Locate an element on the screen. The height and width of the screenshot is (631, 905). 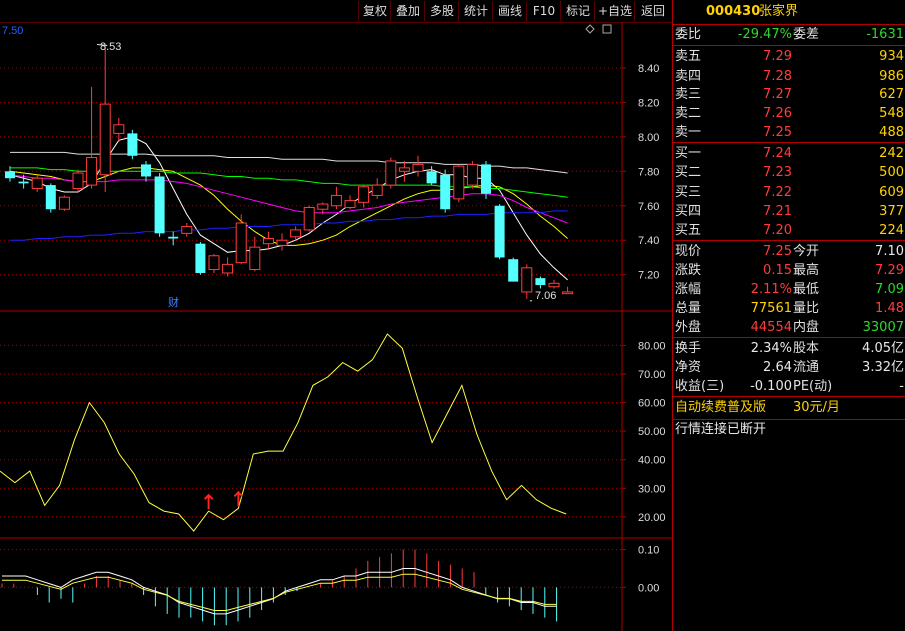
quote-value: 7.29 is located at coordinates (777, 56).